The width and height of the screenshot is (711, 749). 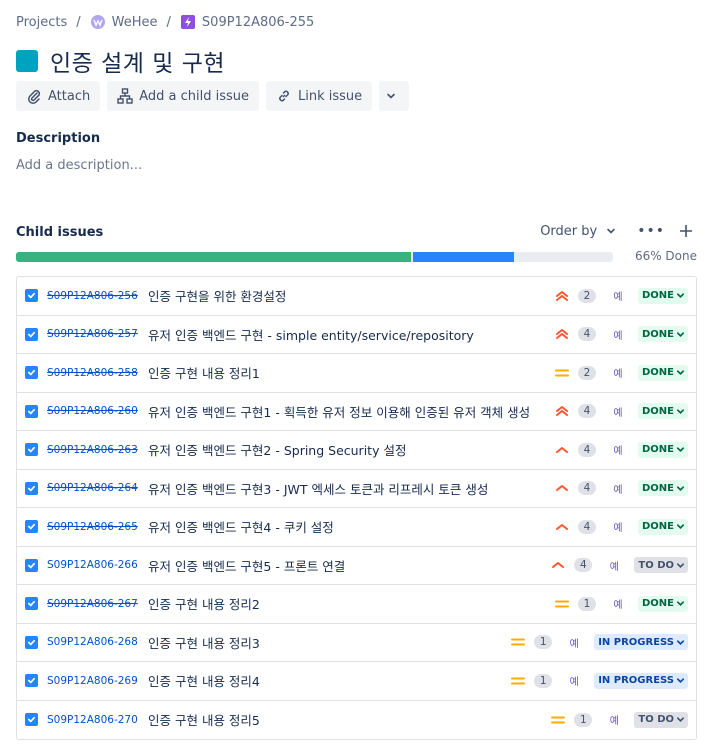 I want to click on more-icon: •••, so click(x=651, y=231).